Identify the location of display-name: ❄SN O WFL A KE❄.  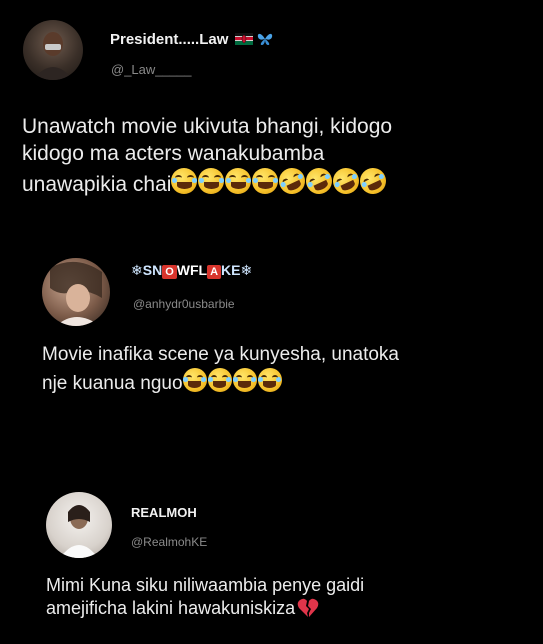
(191, 270).